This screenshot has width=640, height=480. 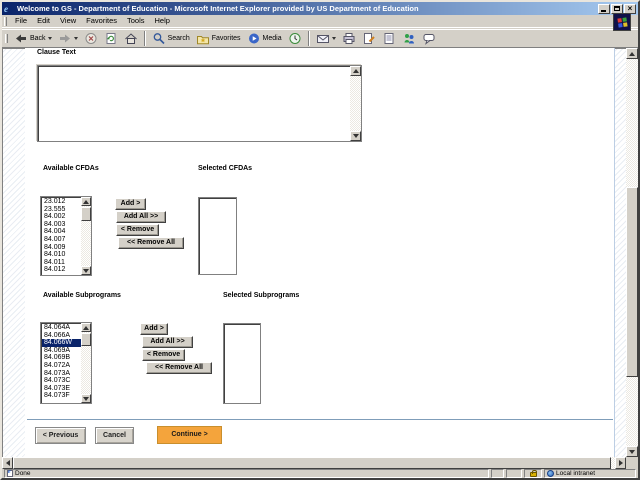 What do you see at coordinates (163, 355) in the screenshot?
I see `subprogram-remove-button: < Remove` at bounding box center [163, 355].